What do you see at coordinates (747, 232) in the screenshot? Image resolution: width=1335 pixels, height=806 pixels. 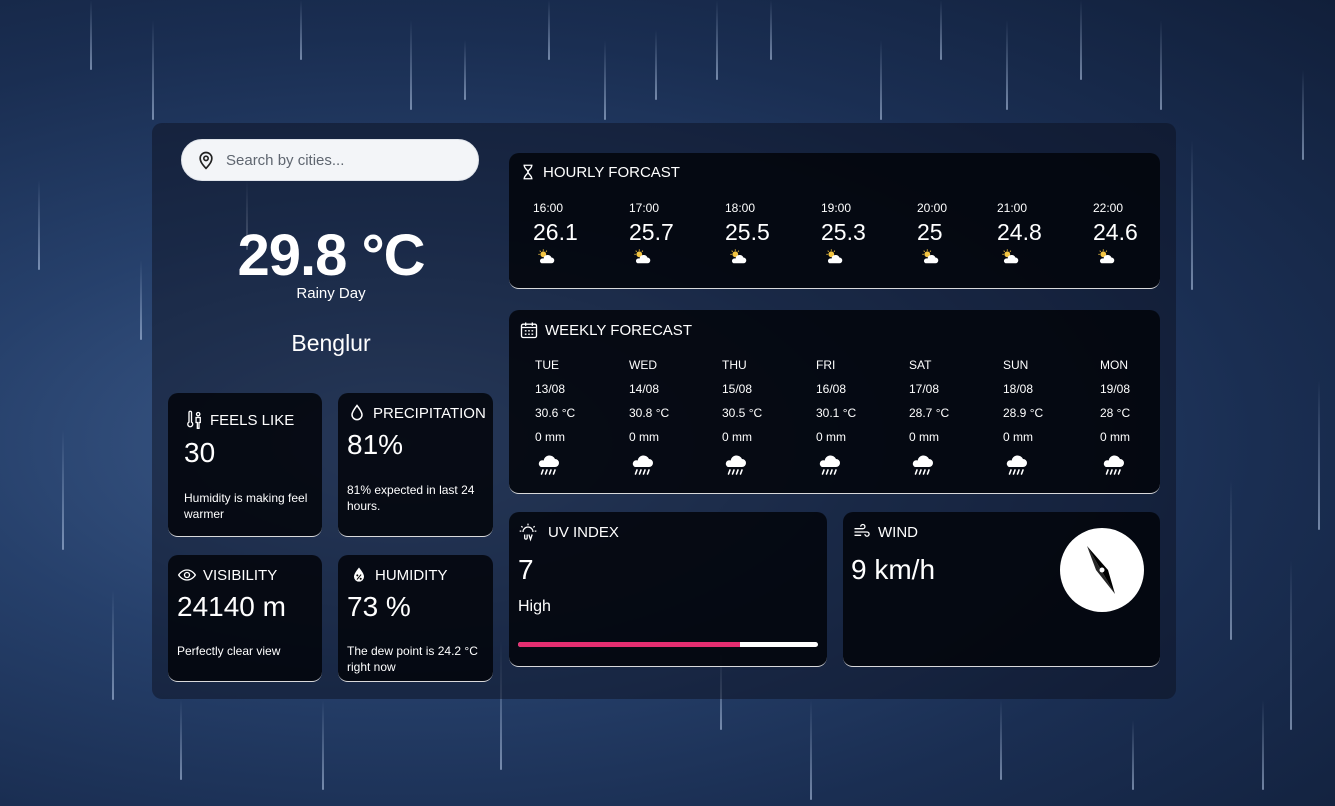 I see `hourly-temp: 25.5` at bounding box center [747, 232].